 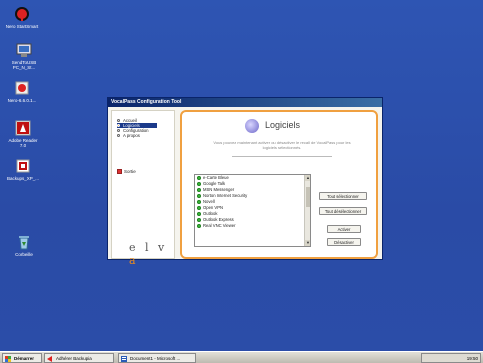 I want to click on desktop-icon-nero-startsmart: Nero StartSmart, so click(x=22, y=17).